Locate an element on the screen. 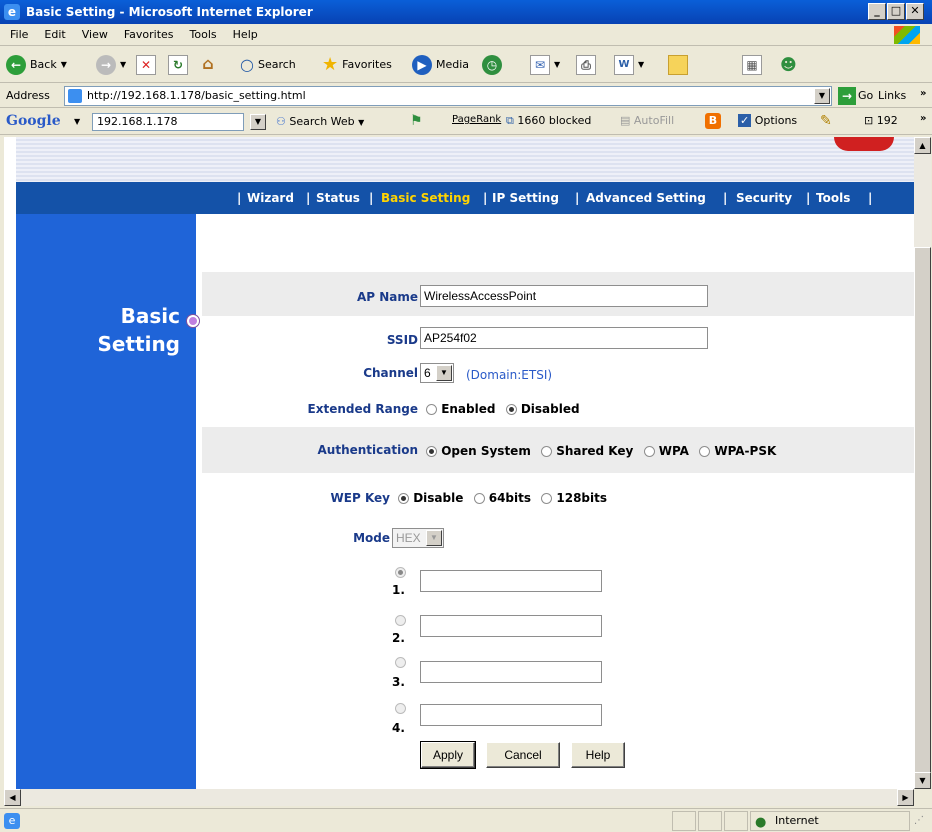 The width and height of the screenshot is (932, 832). nav-security: Security is located at coordinates (764, 198).